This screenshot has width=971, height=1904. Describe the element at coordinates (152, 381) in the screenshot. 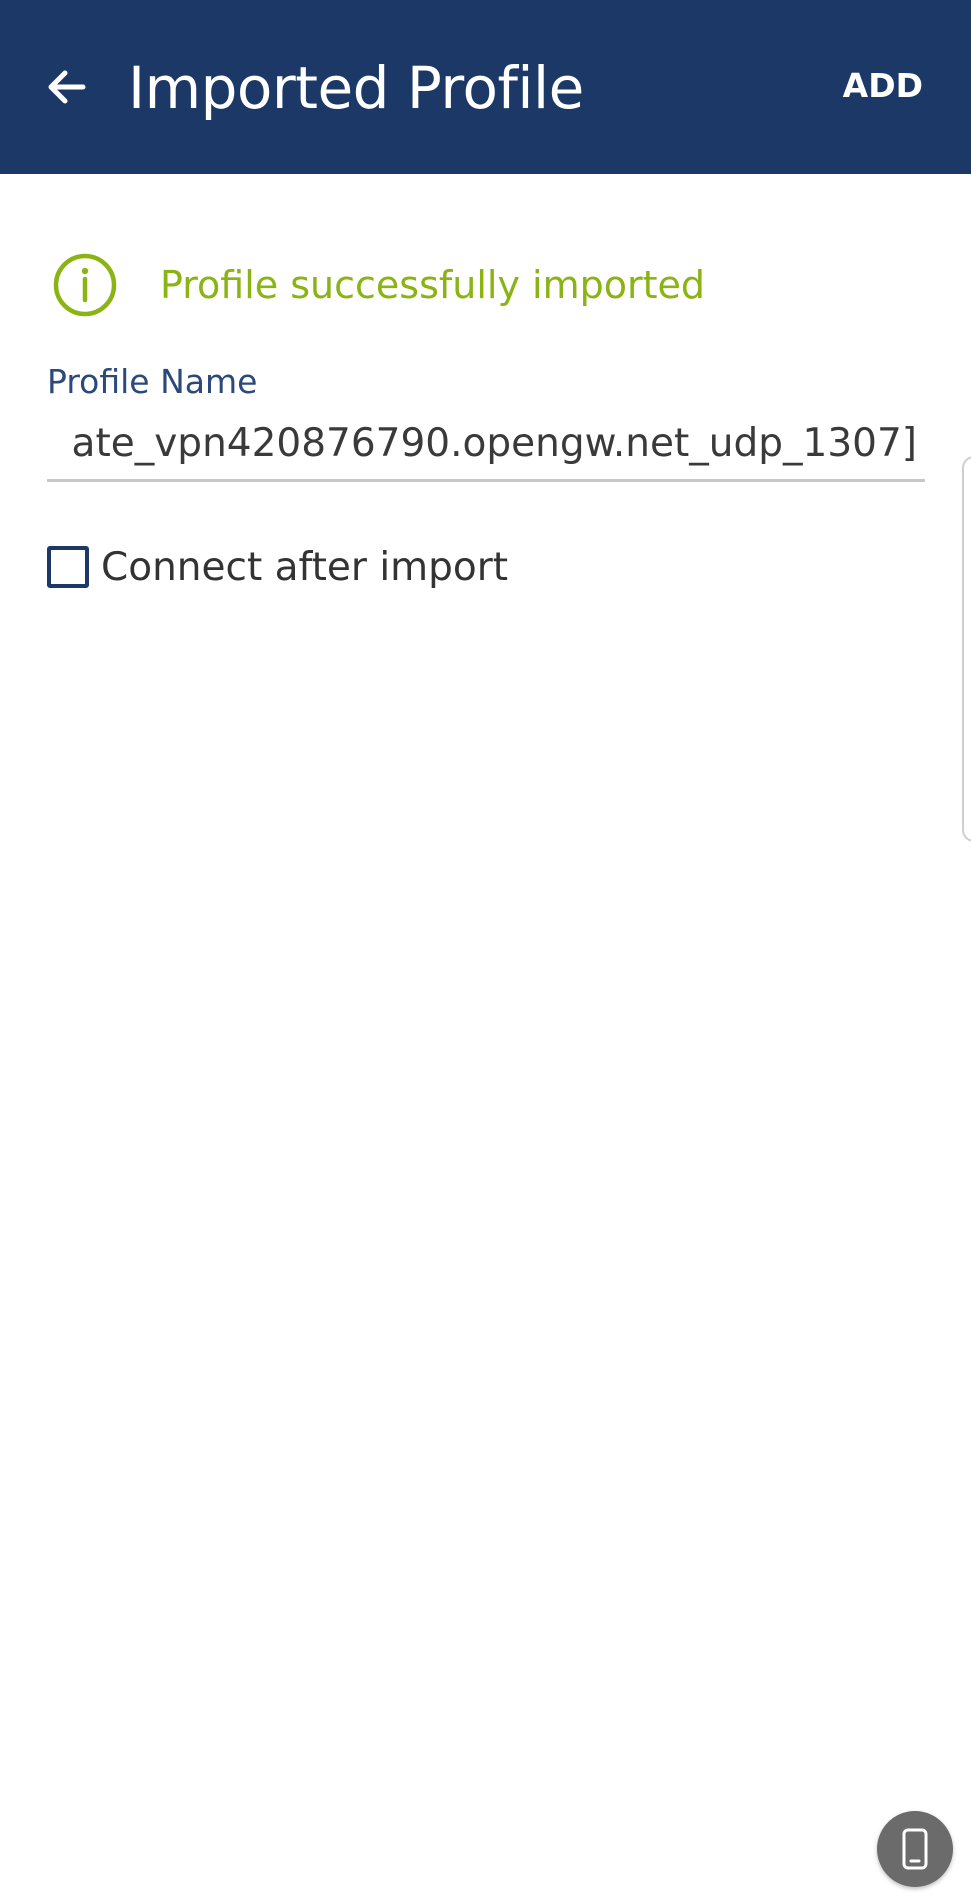

I see `profile-name-label: Profile Name` at that location.